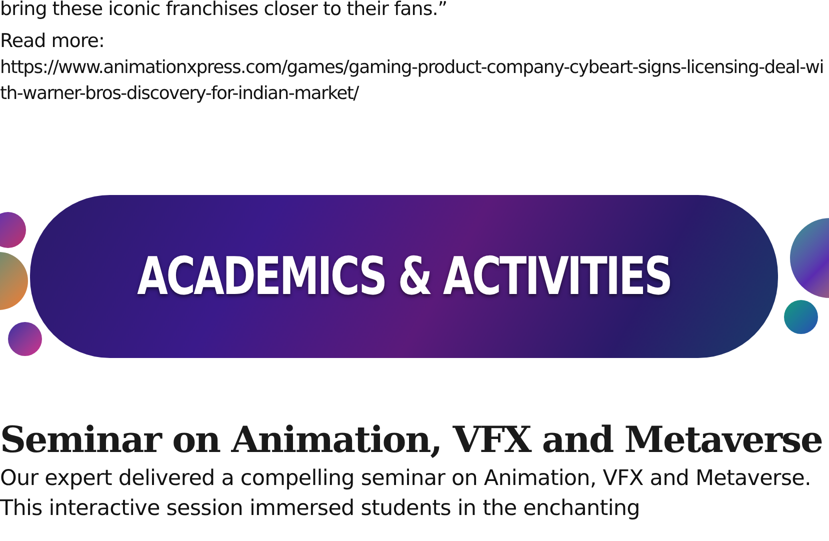 This screenshot has width=829, height=541. What do you see at coordinates (224, 11) in the screenshot?
I see `paragraph-text: bring these iconic franchises closer to their fans.”` at bounding box center [224, 11].